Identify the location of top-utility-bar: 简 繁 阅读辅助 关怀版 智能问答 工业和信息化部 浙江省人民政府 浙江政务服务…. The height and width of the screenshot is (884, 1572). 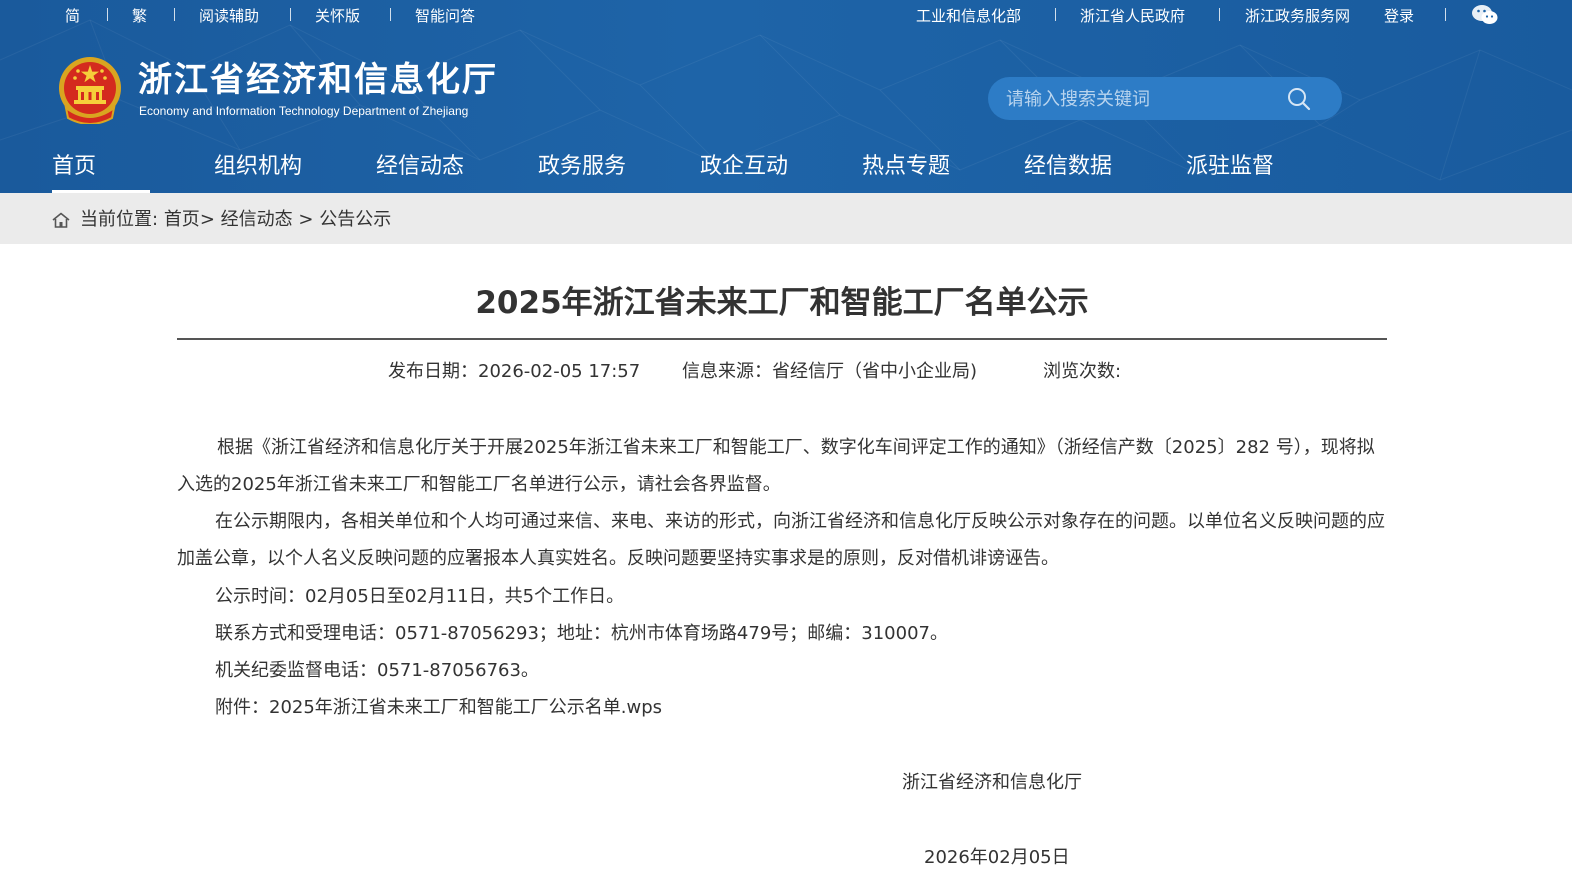
(786, 17).